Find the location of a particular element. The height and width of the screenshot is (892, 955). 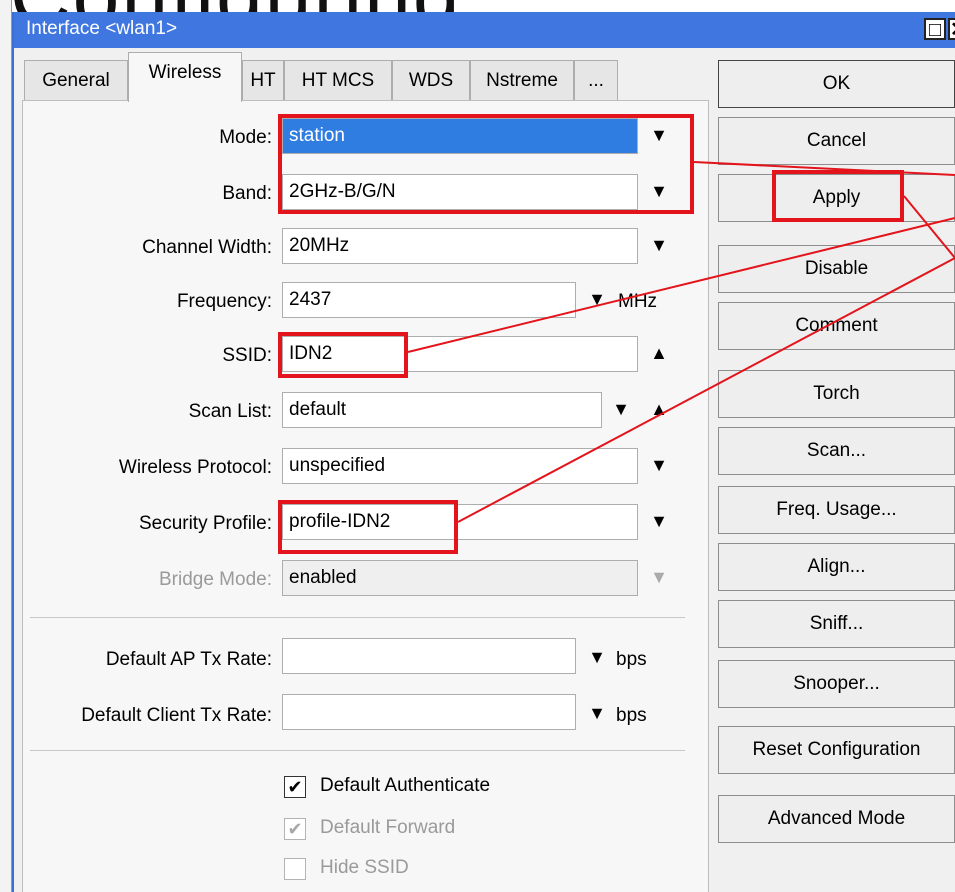

default-ap-tx-rate-label: Default AP Tx Rate: is located at coordinates (188, 659).